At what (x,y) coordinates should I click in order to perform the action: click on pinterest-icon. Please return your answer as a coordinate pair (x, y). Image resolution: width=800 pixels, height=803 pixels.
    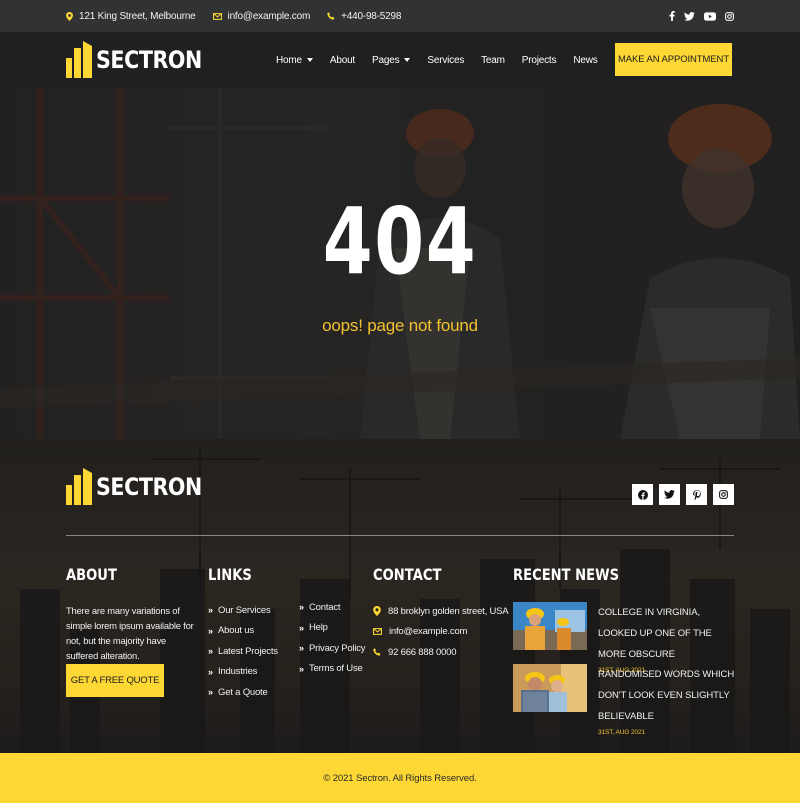
    Looking at the image, I should click on (696, 494).